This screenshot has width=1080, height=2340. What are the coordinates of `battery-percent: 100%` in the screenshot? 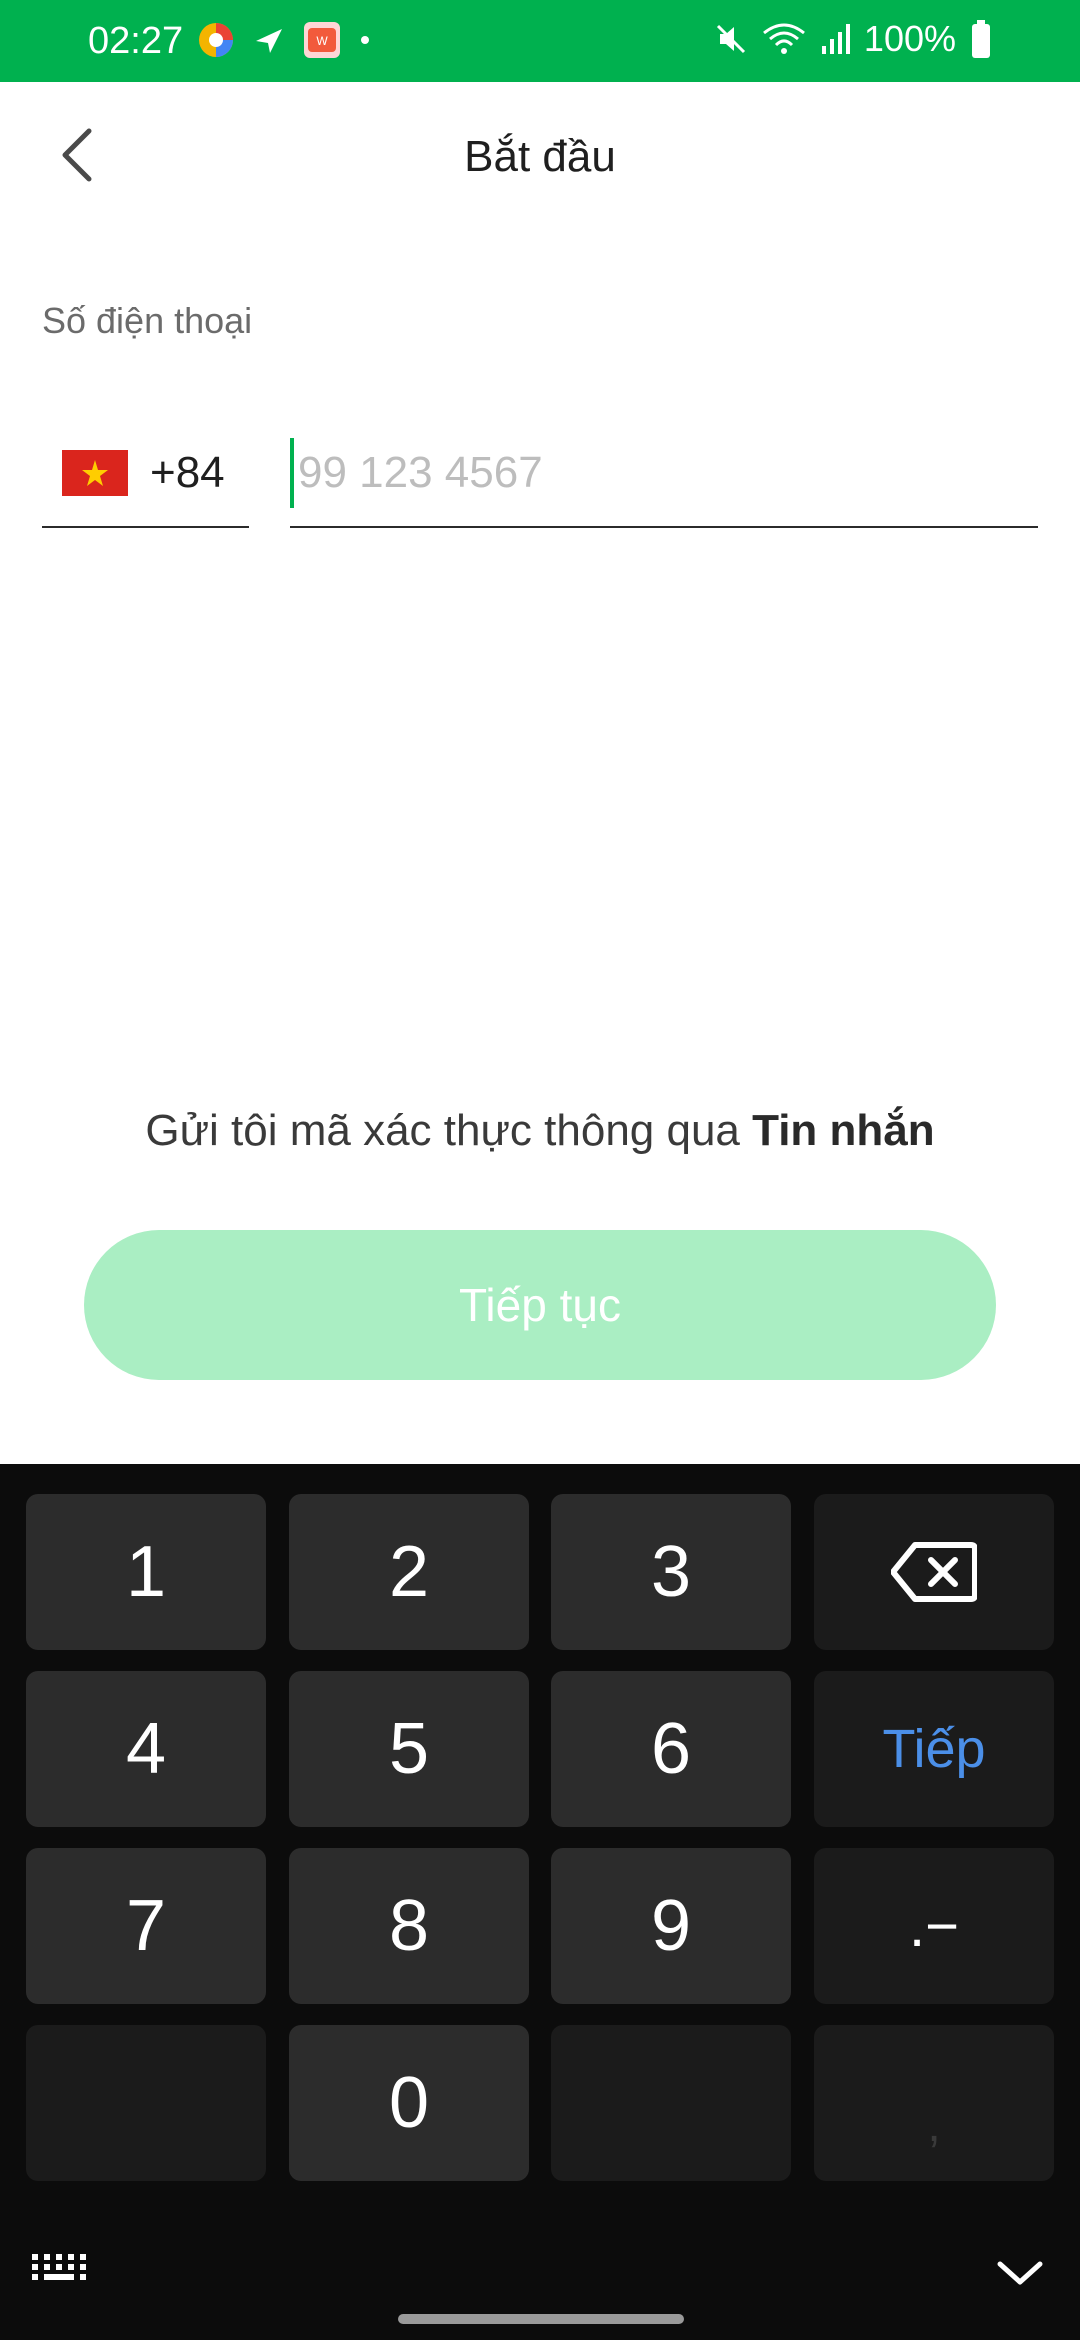 It's located at (909, 38).